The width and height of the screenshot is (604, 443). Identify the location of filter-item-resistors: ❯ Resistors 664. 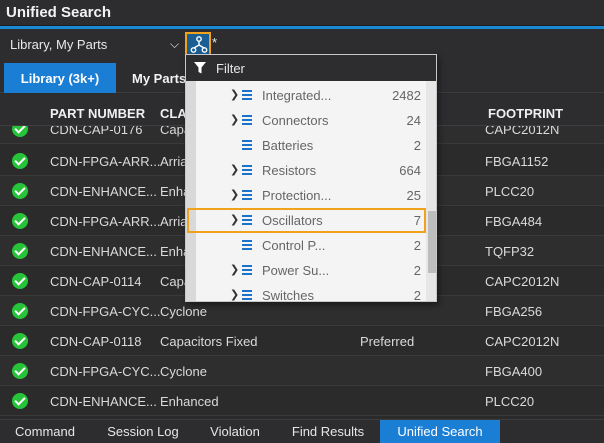
(311, 170).